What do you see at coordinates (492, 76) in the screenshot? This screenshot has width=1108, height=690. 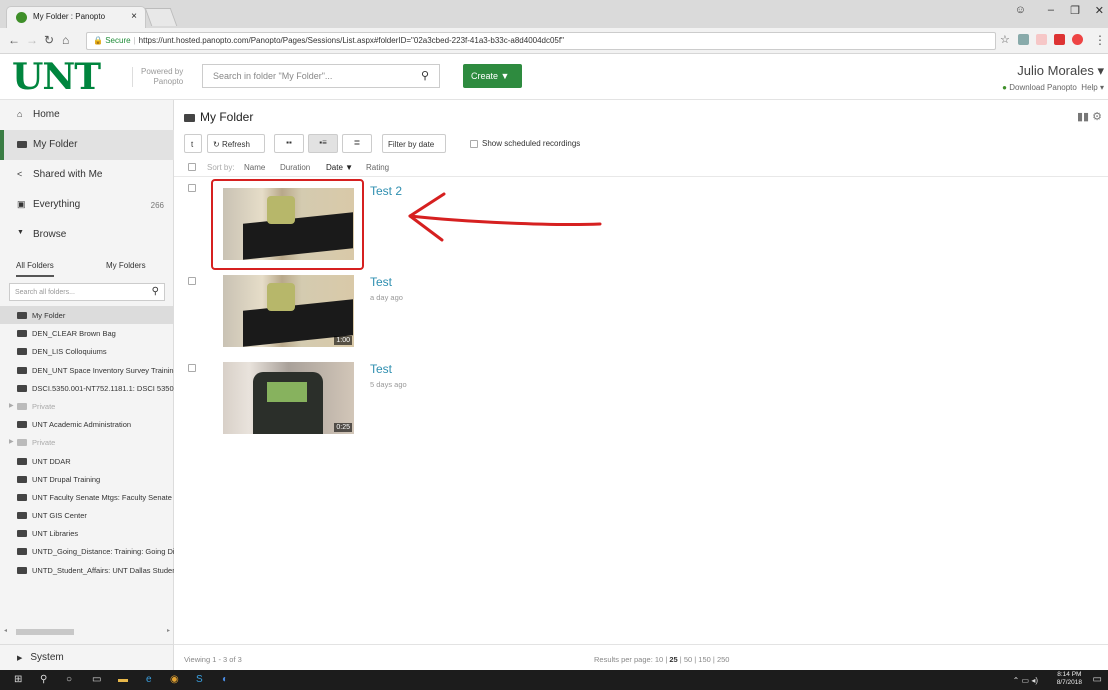 I see `create-button: Create ▼` at bounding box center [492, 76].